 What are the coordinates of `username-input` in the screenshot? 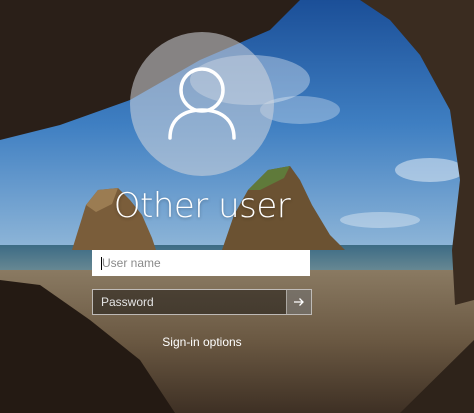 It's located at (201, 263).